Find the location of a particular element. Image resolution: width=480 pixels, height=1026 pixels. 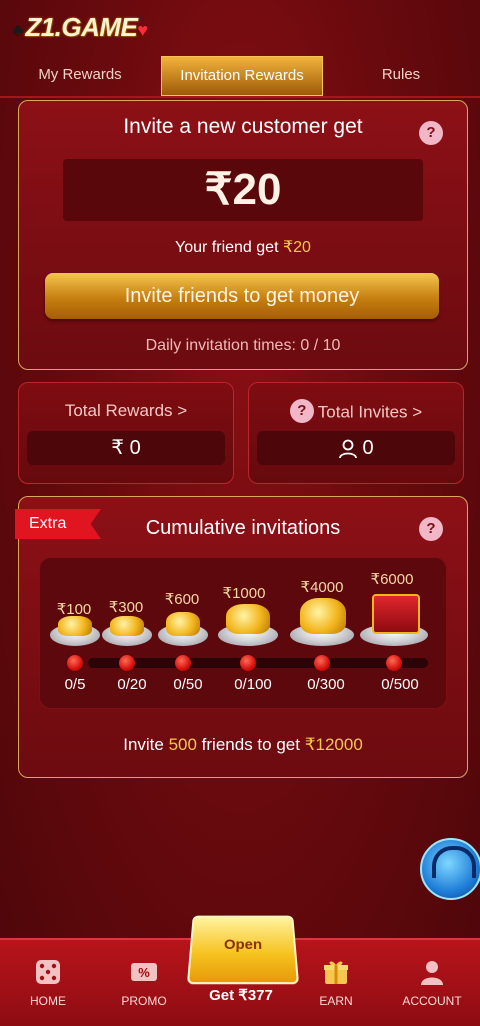

total-rewards-card: Total Rewards > ₹ 0 is located at coordinates (126, 433).